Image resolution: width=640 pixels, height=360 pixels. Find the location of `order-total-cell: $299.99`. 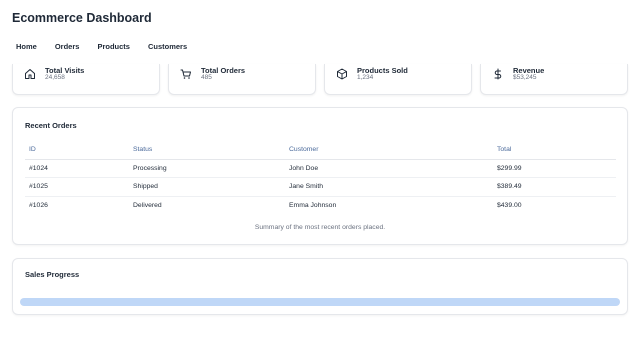

order-total-cell: $299.99 is located at coordinates (554, 168).